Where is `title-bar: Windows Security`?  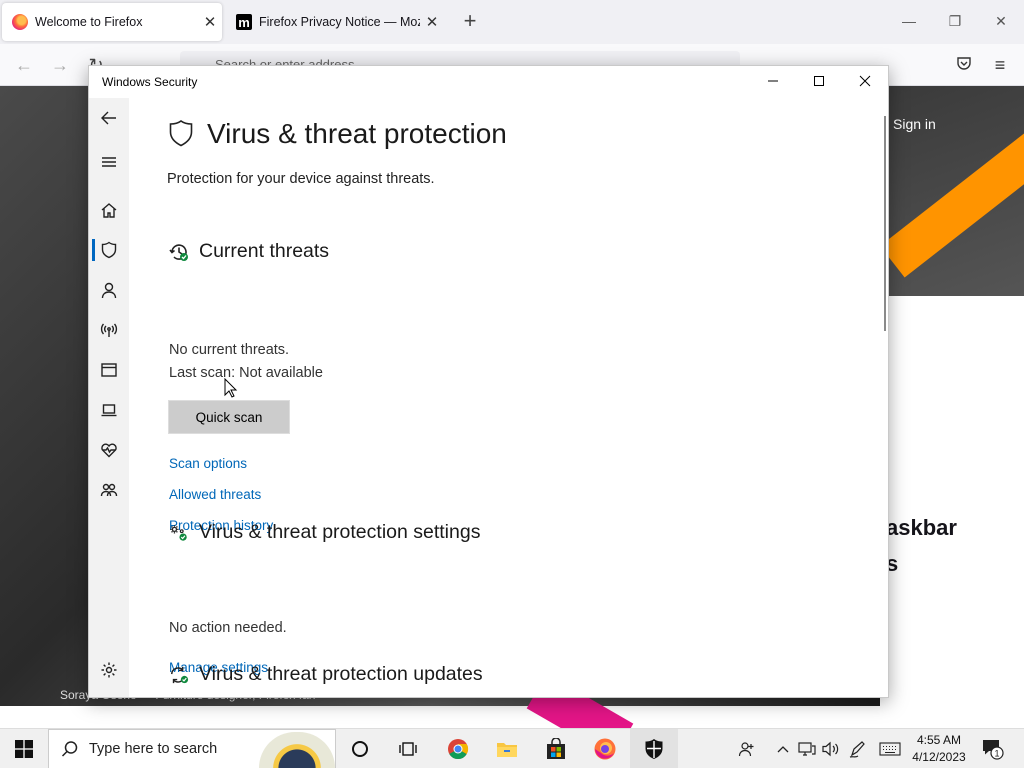
title-bar: Windows Security is located at coordinates (488, 82).